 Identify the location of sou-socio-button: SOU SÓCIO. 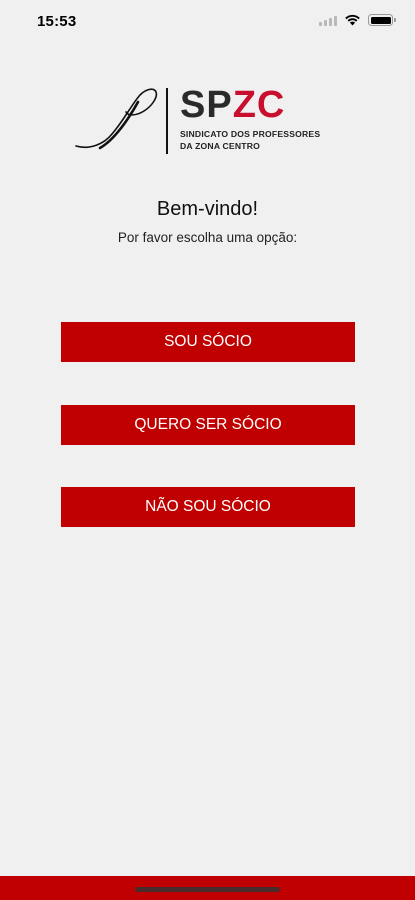
(208, 342).